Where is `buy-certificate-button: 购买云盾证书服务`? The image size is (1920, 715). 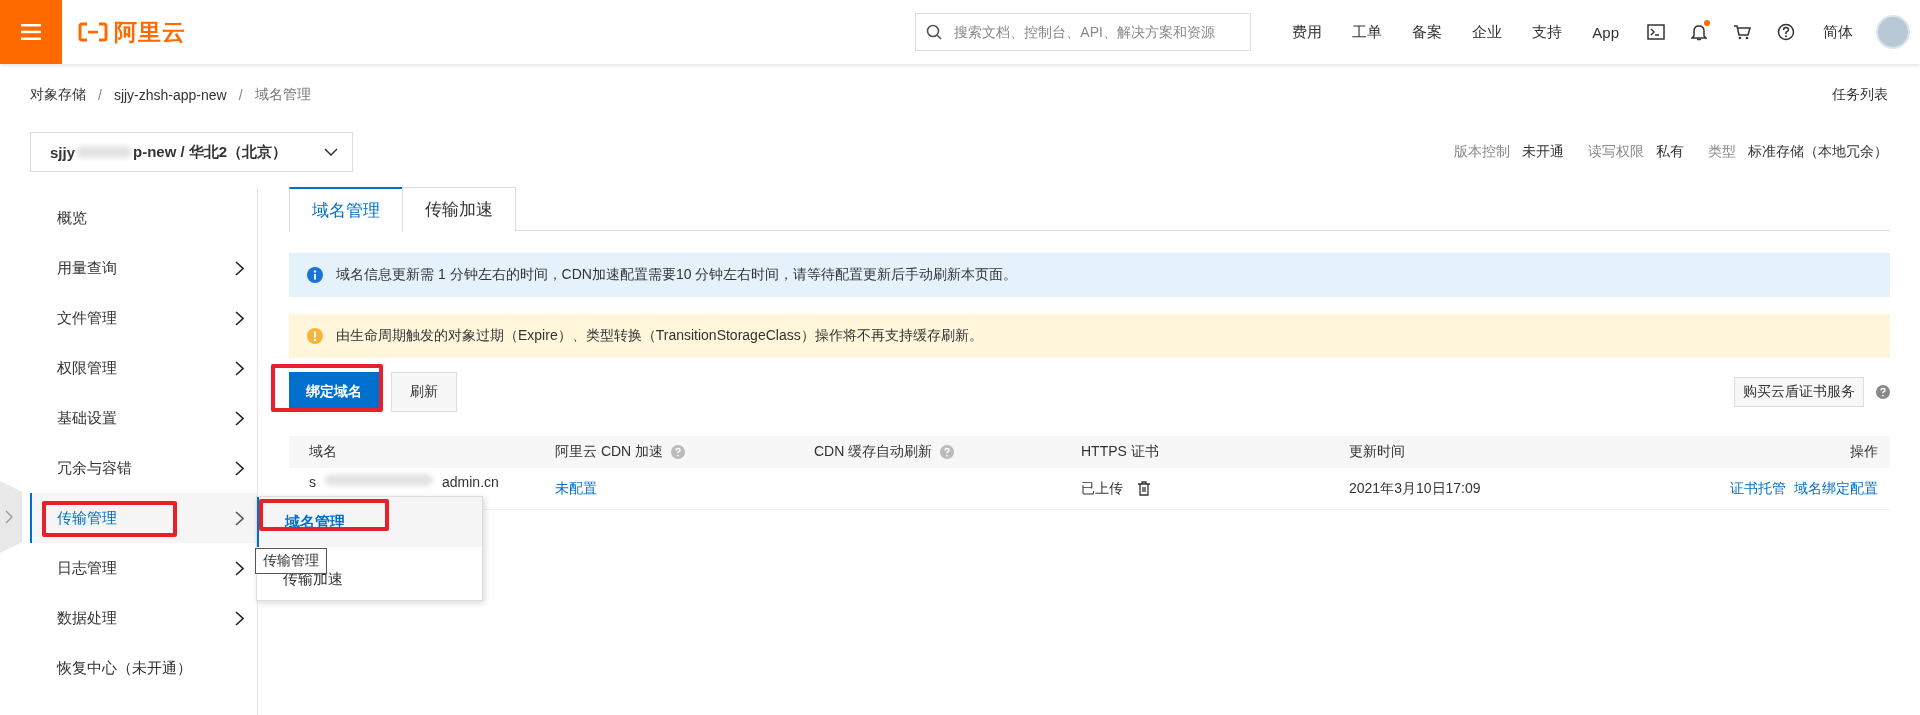 buy-certificate-button: 购买云盾证书服务 is located at coordinates (1799, 392).